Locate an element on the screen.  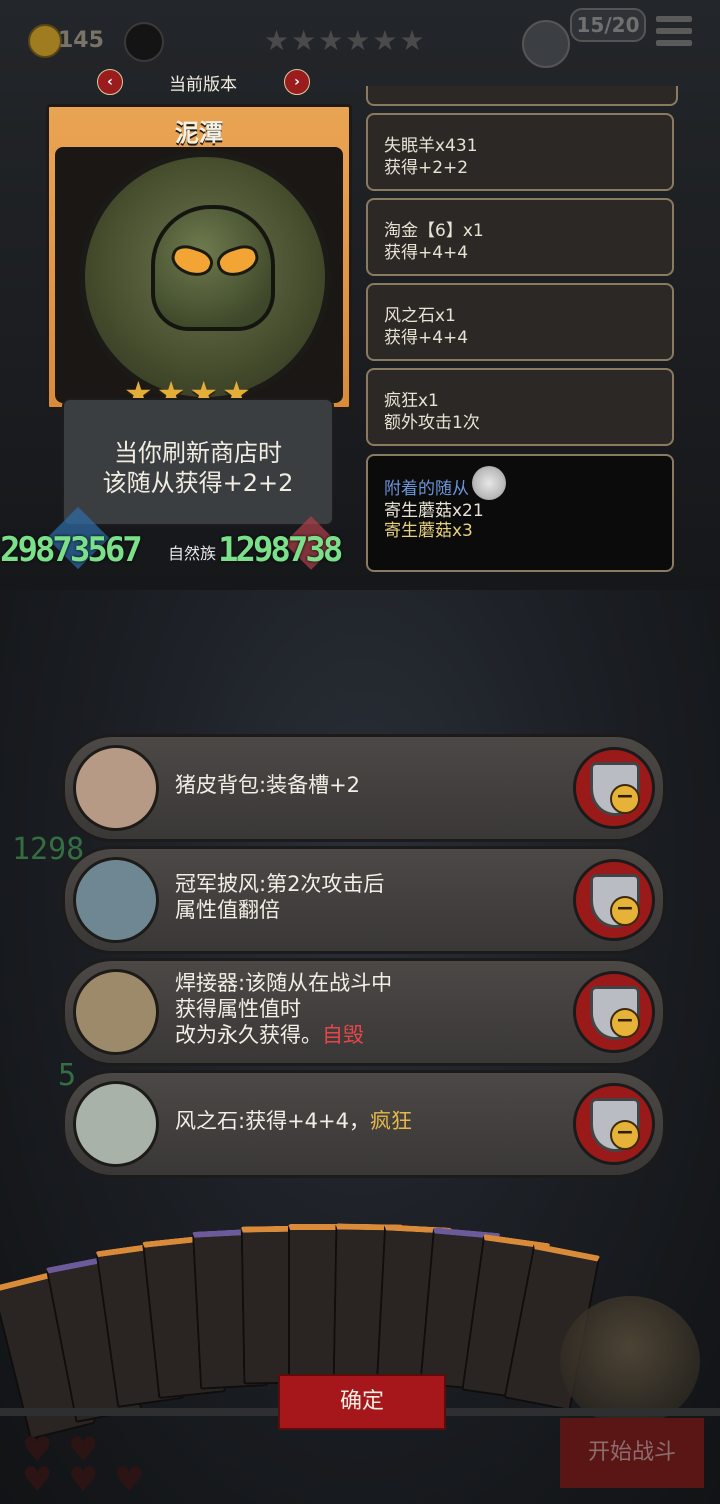
minion-card: 泥潭 is located at coordinates (199, 257).